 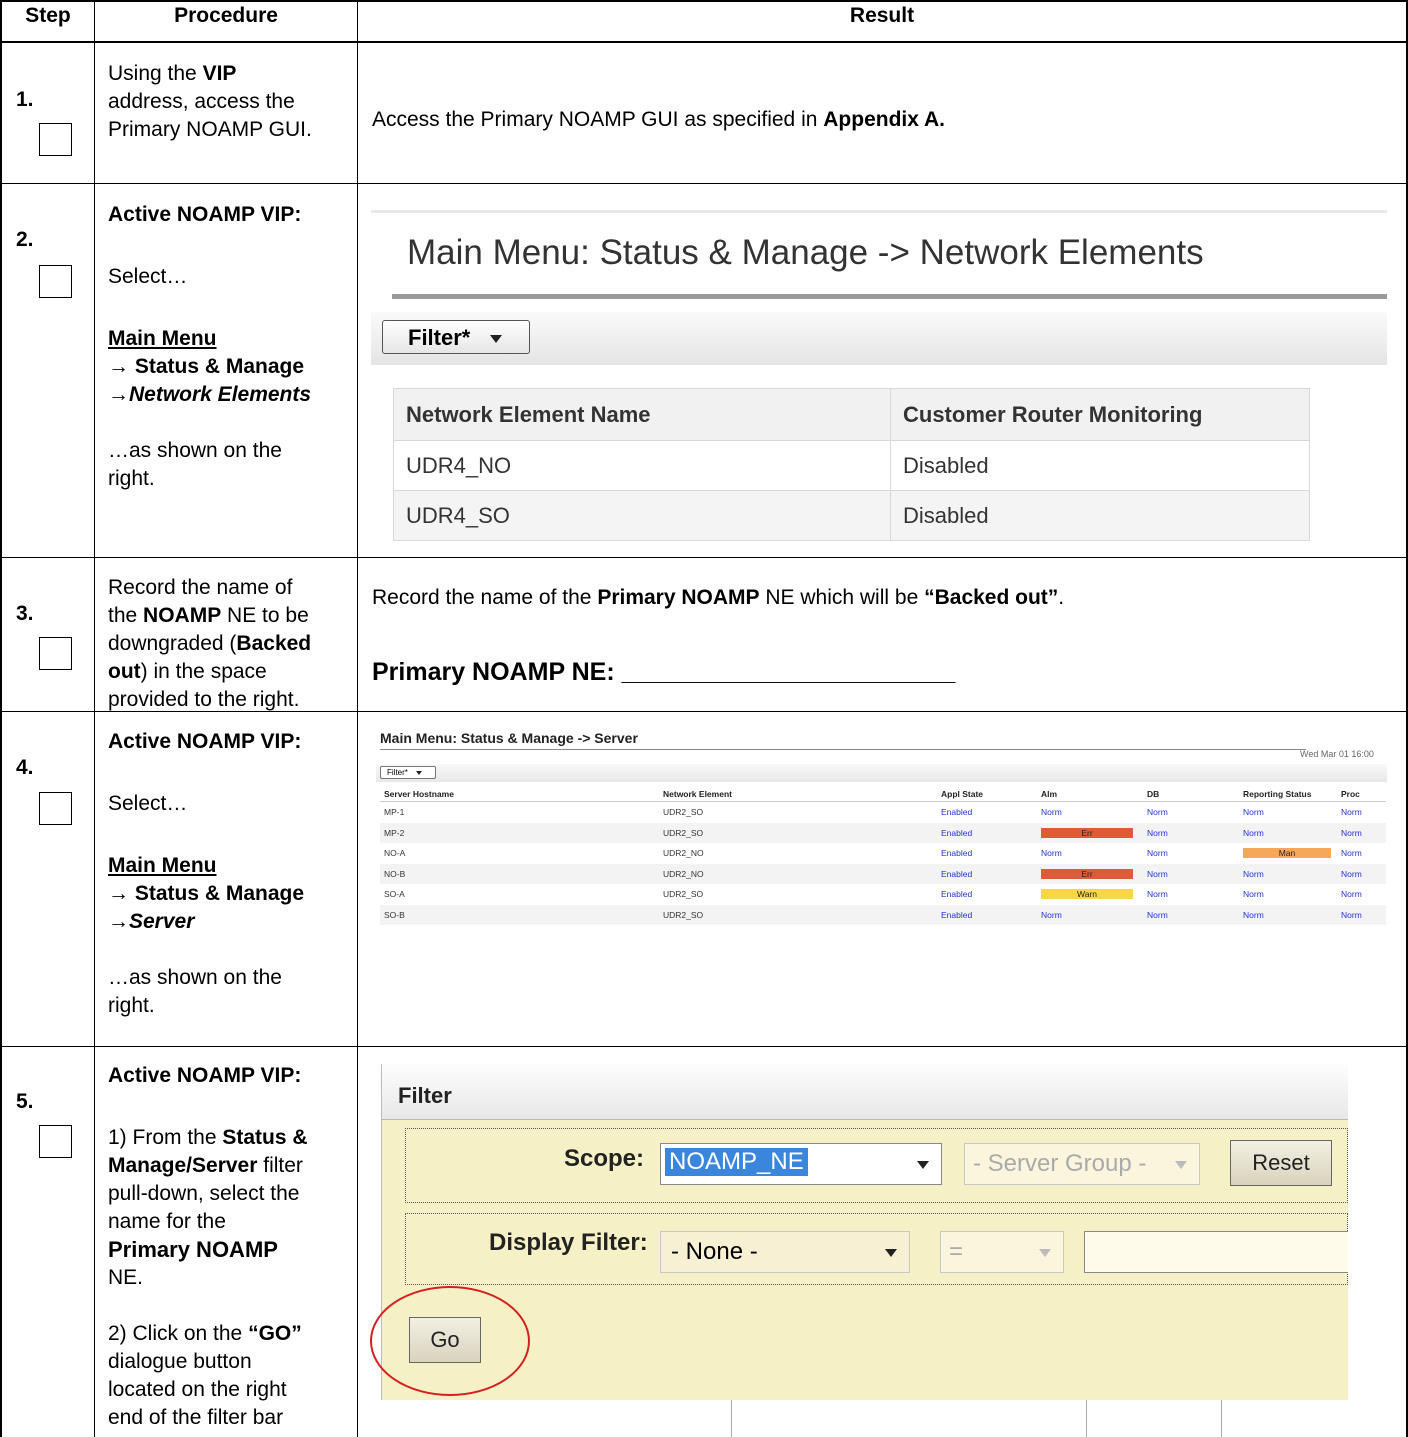 What do you see at coordinates (704, 1) in the screenshot?
I see `table-border-top` at bounding box center [704, 1].